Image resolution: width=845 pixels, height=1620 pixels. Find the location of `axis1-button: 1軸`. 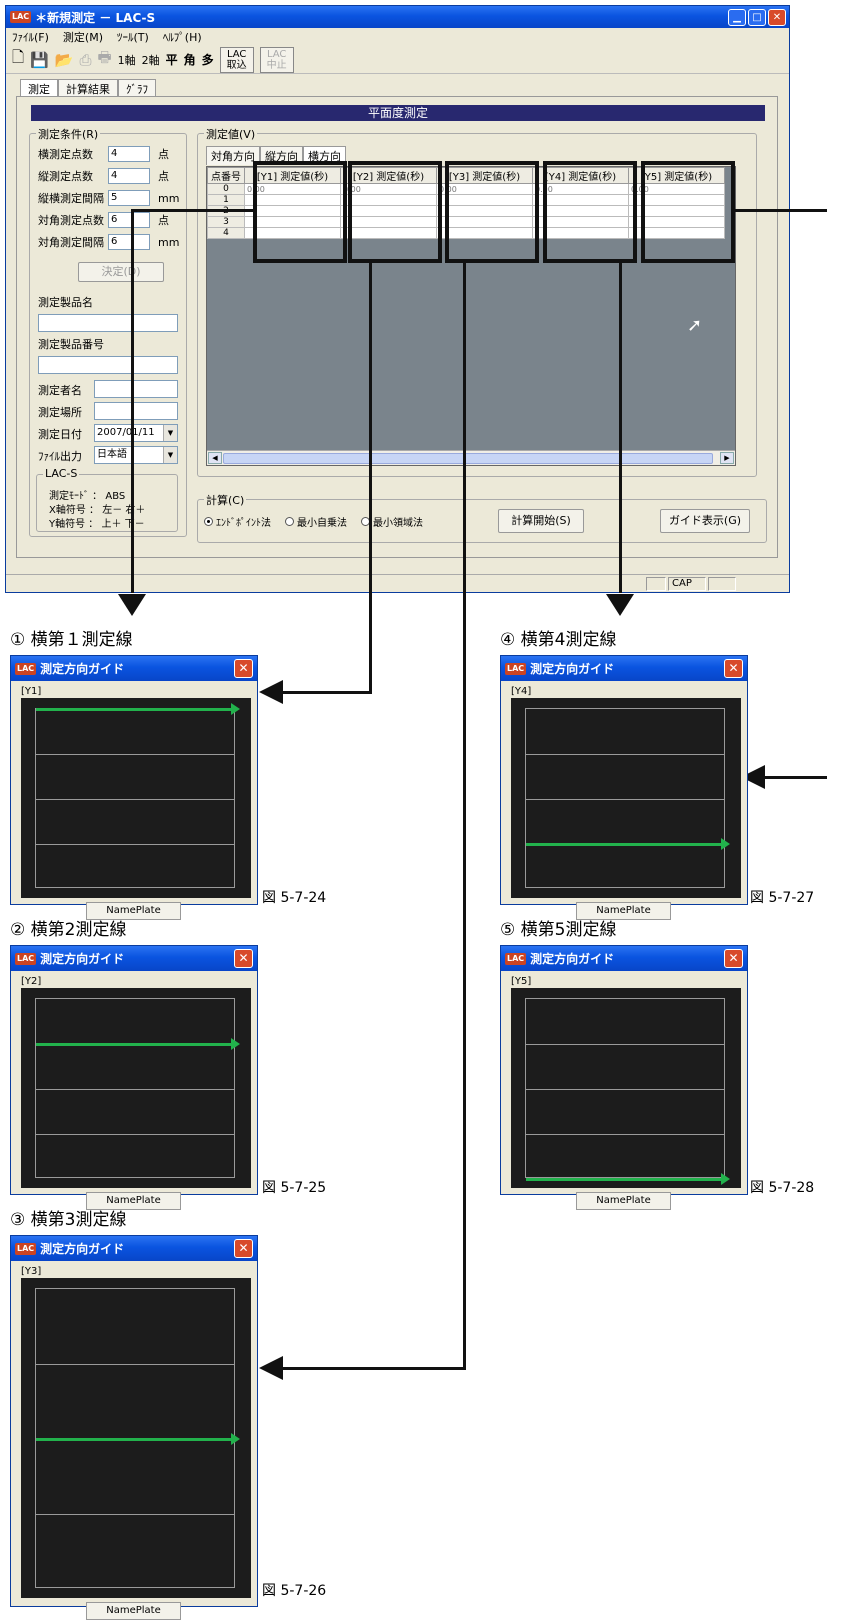

axis1-button: 1軸 is located at coordinates (127, 60).